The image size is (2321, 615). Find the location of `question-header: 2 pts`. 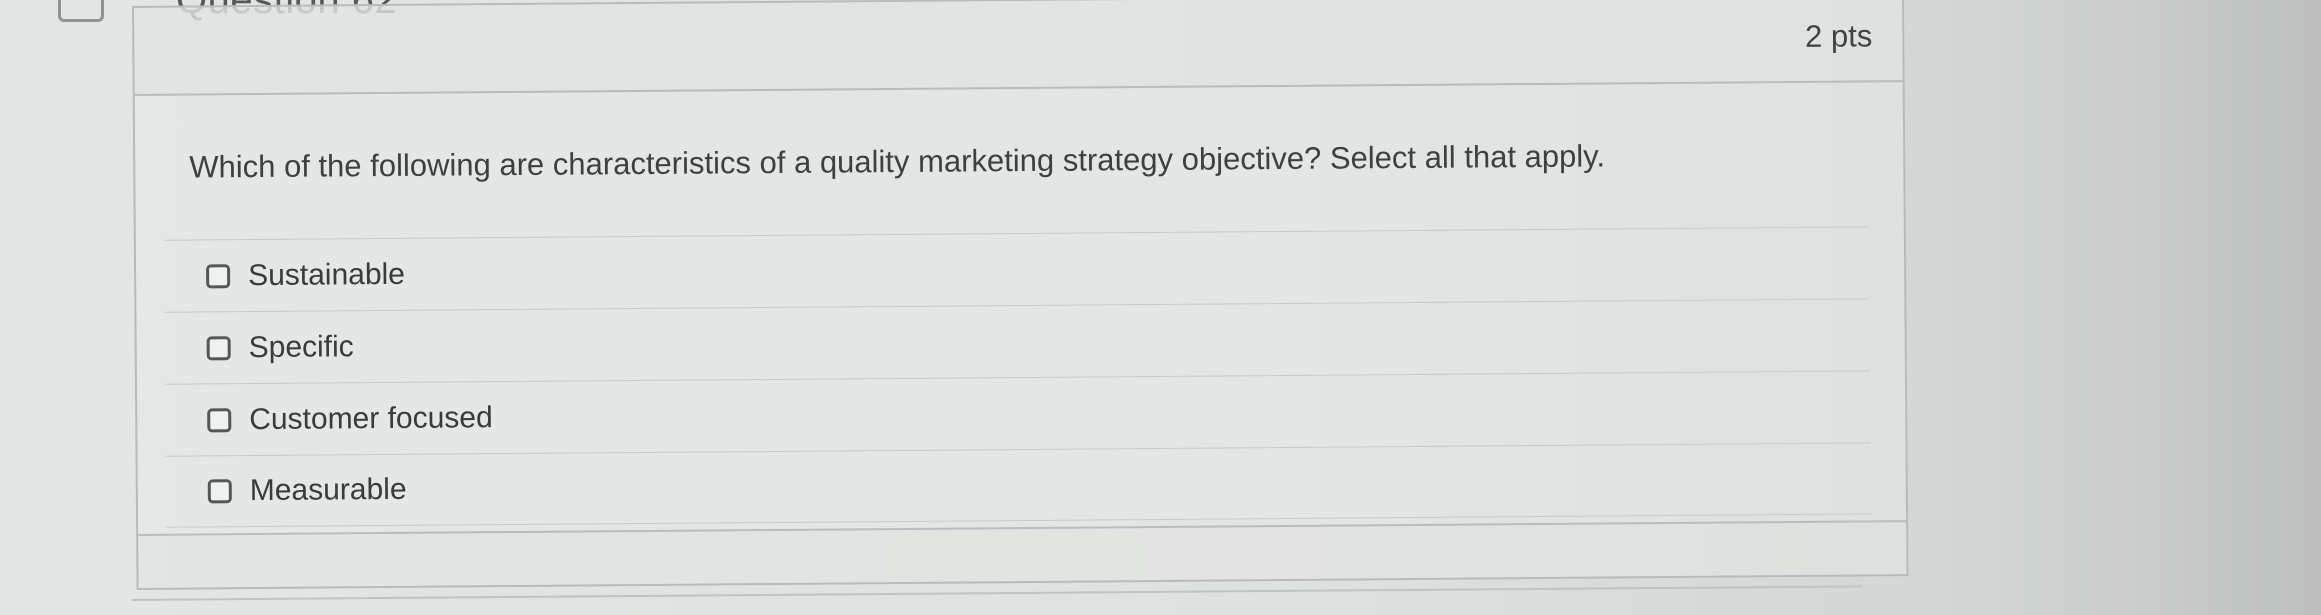

question-header: 2 pts is located at coordinates (1018, 48).